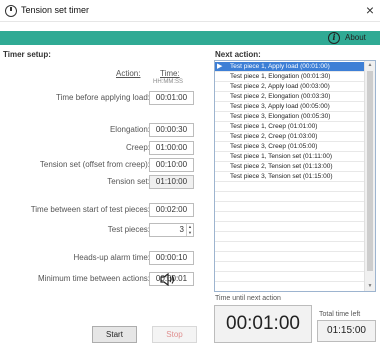 The image size is (380, 349). What do you see at coordinates (346, 331) in the screenshot?
I see `total-time-display: 01:15:00` at bounding box center [346, 331].